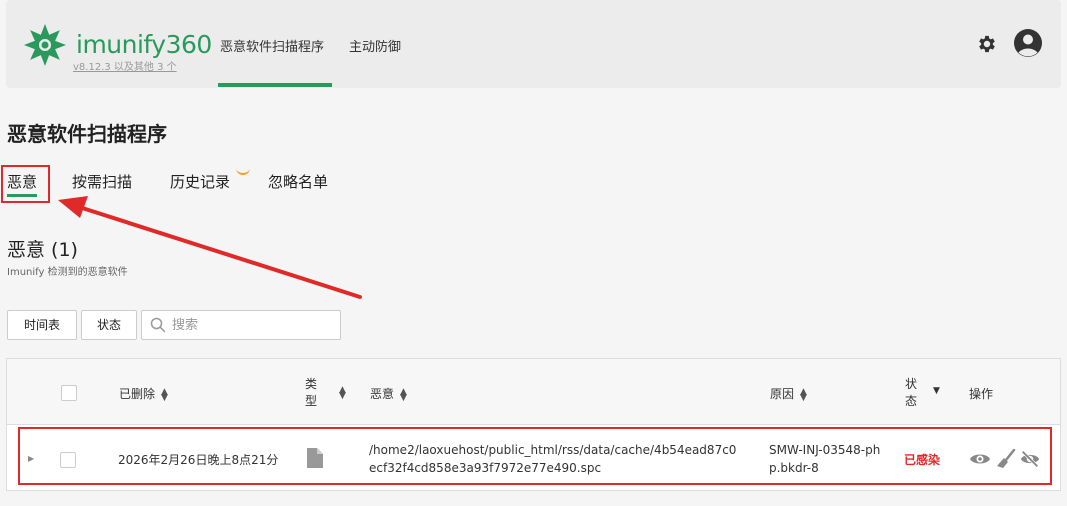  What do you see at coordinates (102, 181) in the screenshot?
I see `tab-on-demand-scan: 按需扫描` at bounding box center [102, 181].